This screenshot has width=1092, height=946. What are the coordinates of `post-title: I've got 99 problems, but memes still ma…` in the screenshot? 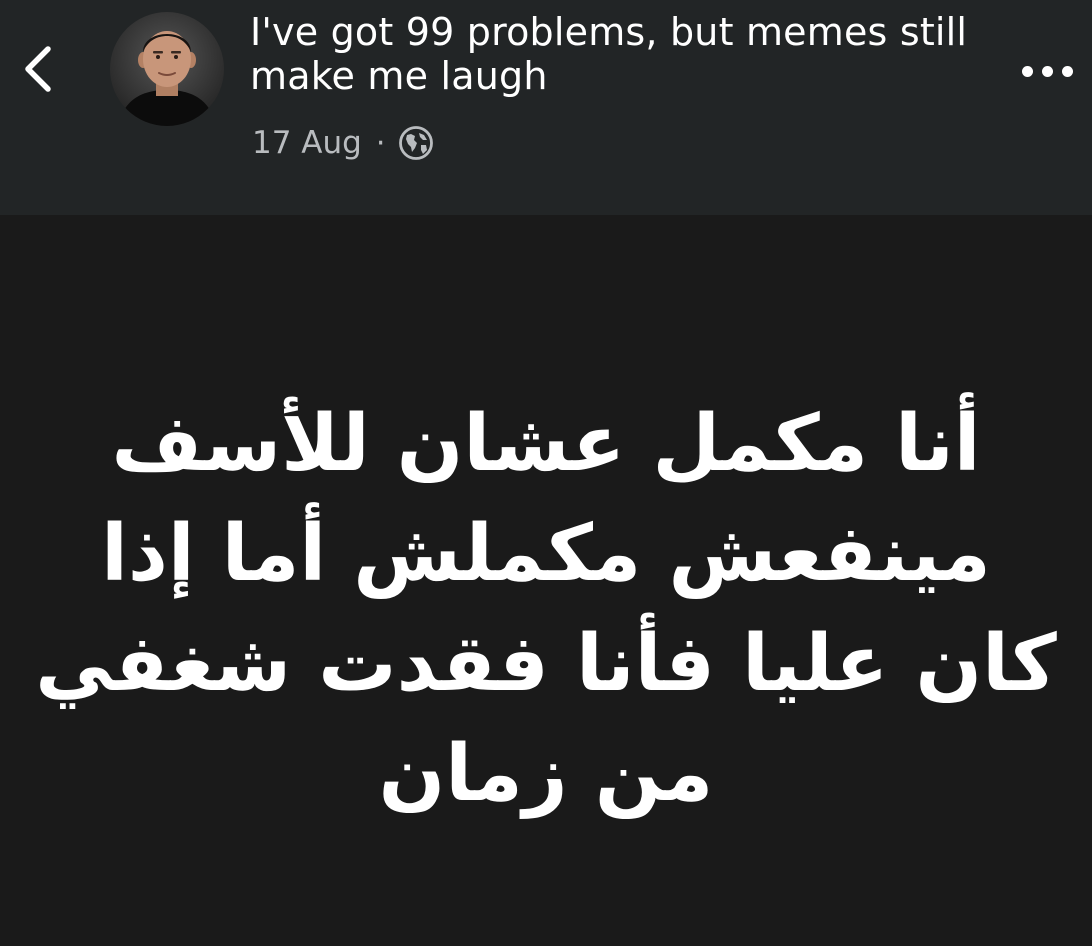 It's located at (620, 54).